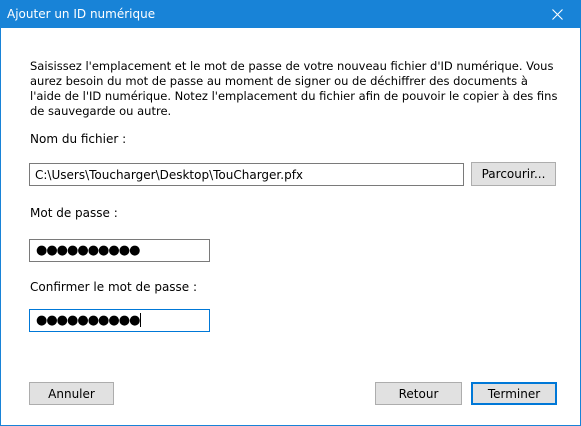 This screenshot has height=426, width=581. I want to click on password-input: ●●●●●●●●●●, so click(119, 250).